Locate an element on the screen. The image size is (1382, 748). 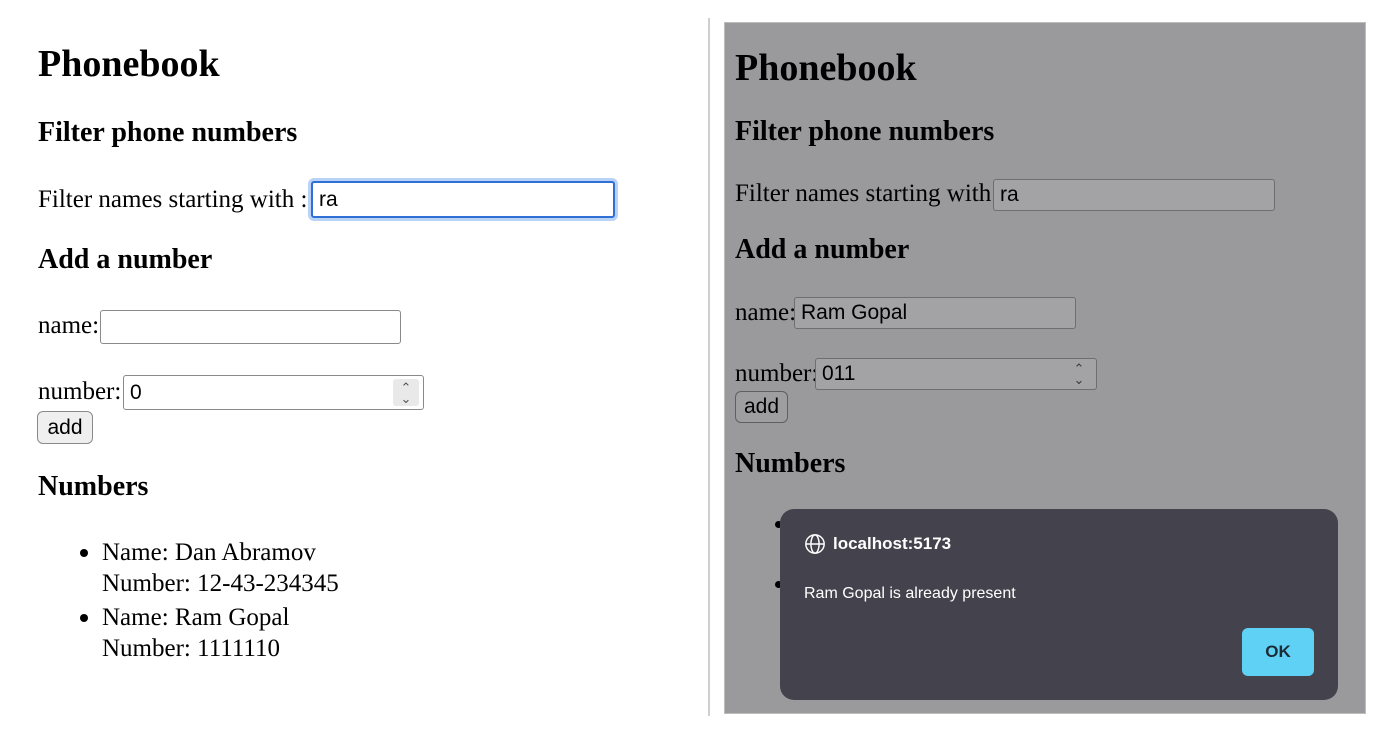
list-item: Name: Dan Abramov Number: 12-43-234345 is located at coordinates (188, 568).